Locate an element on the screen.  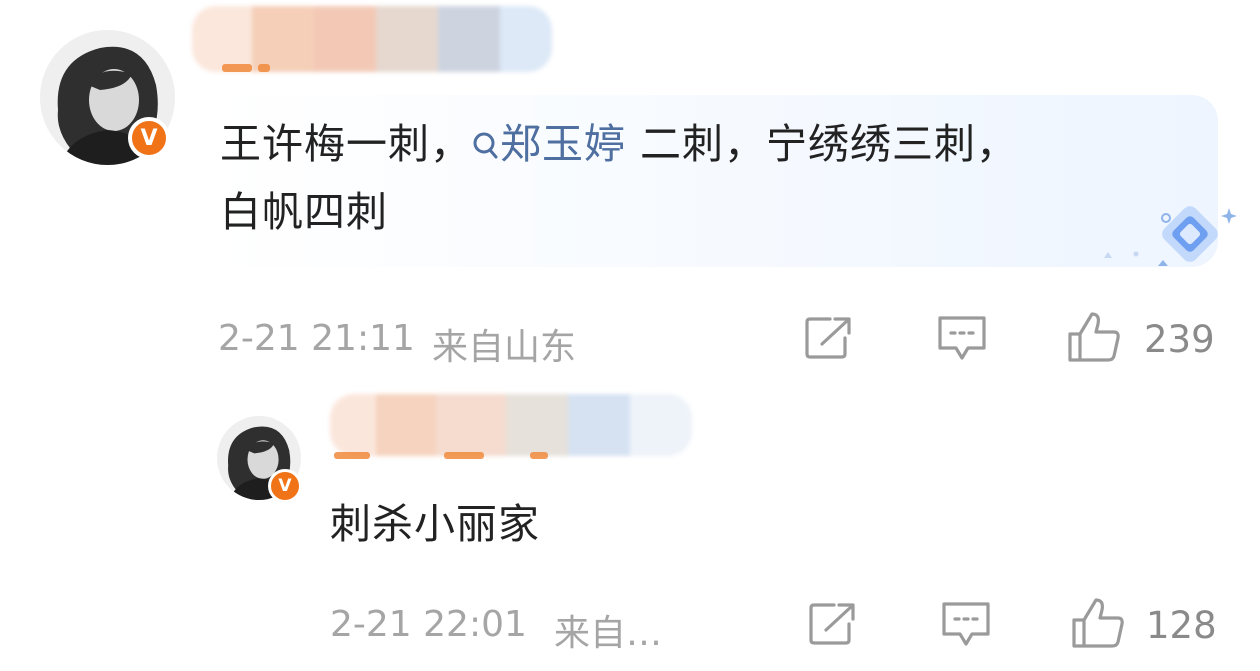
comment-location: 来自山东 is located at coordinates (504, 347).